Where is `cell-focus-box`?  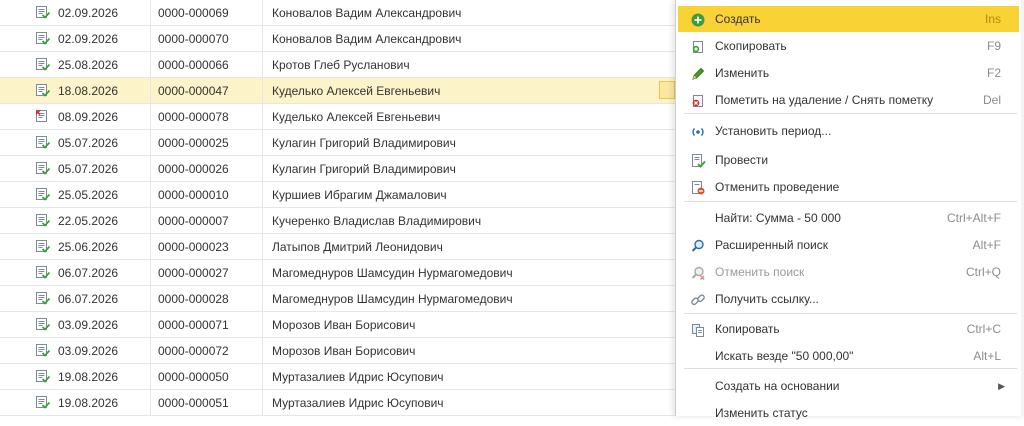
cell-focus-box is located at coordinates (667, 90).